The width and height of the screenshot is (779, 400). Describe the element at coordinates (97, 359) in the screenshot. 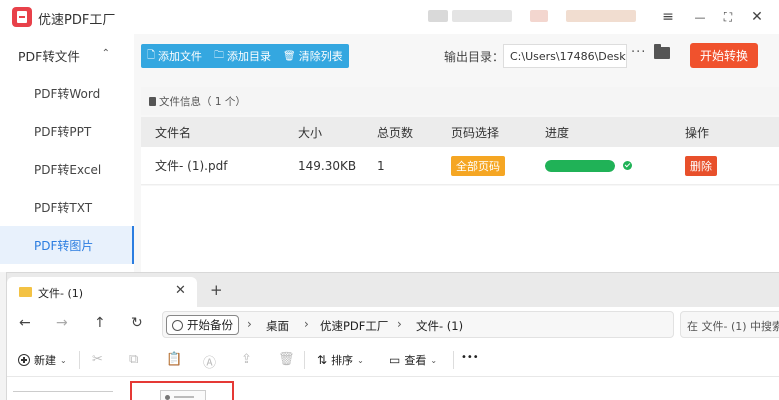

I see `cut-icon: ✂` at that location.